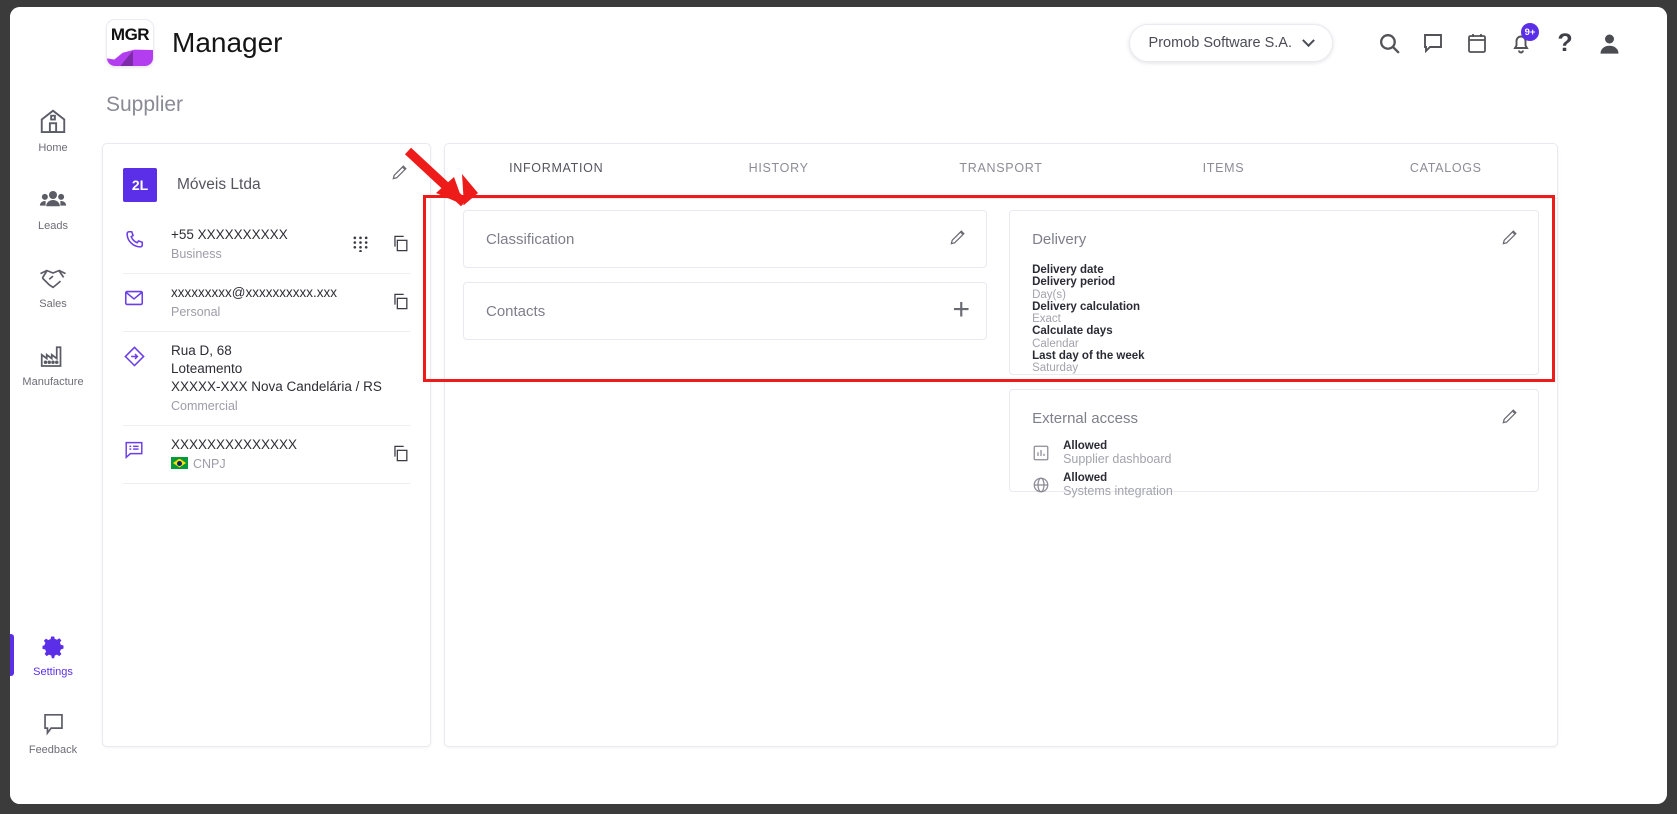  Describe the element at coordinates (962, 310) in the screenshot. I see `add-contact-button: +` at that location.